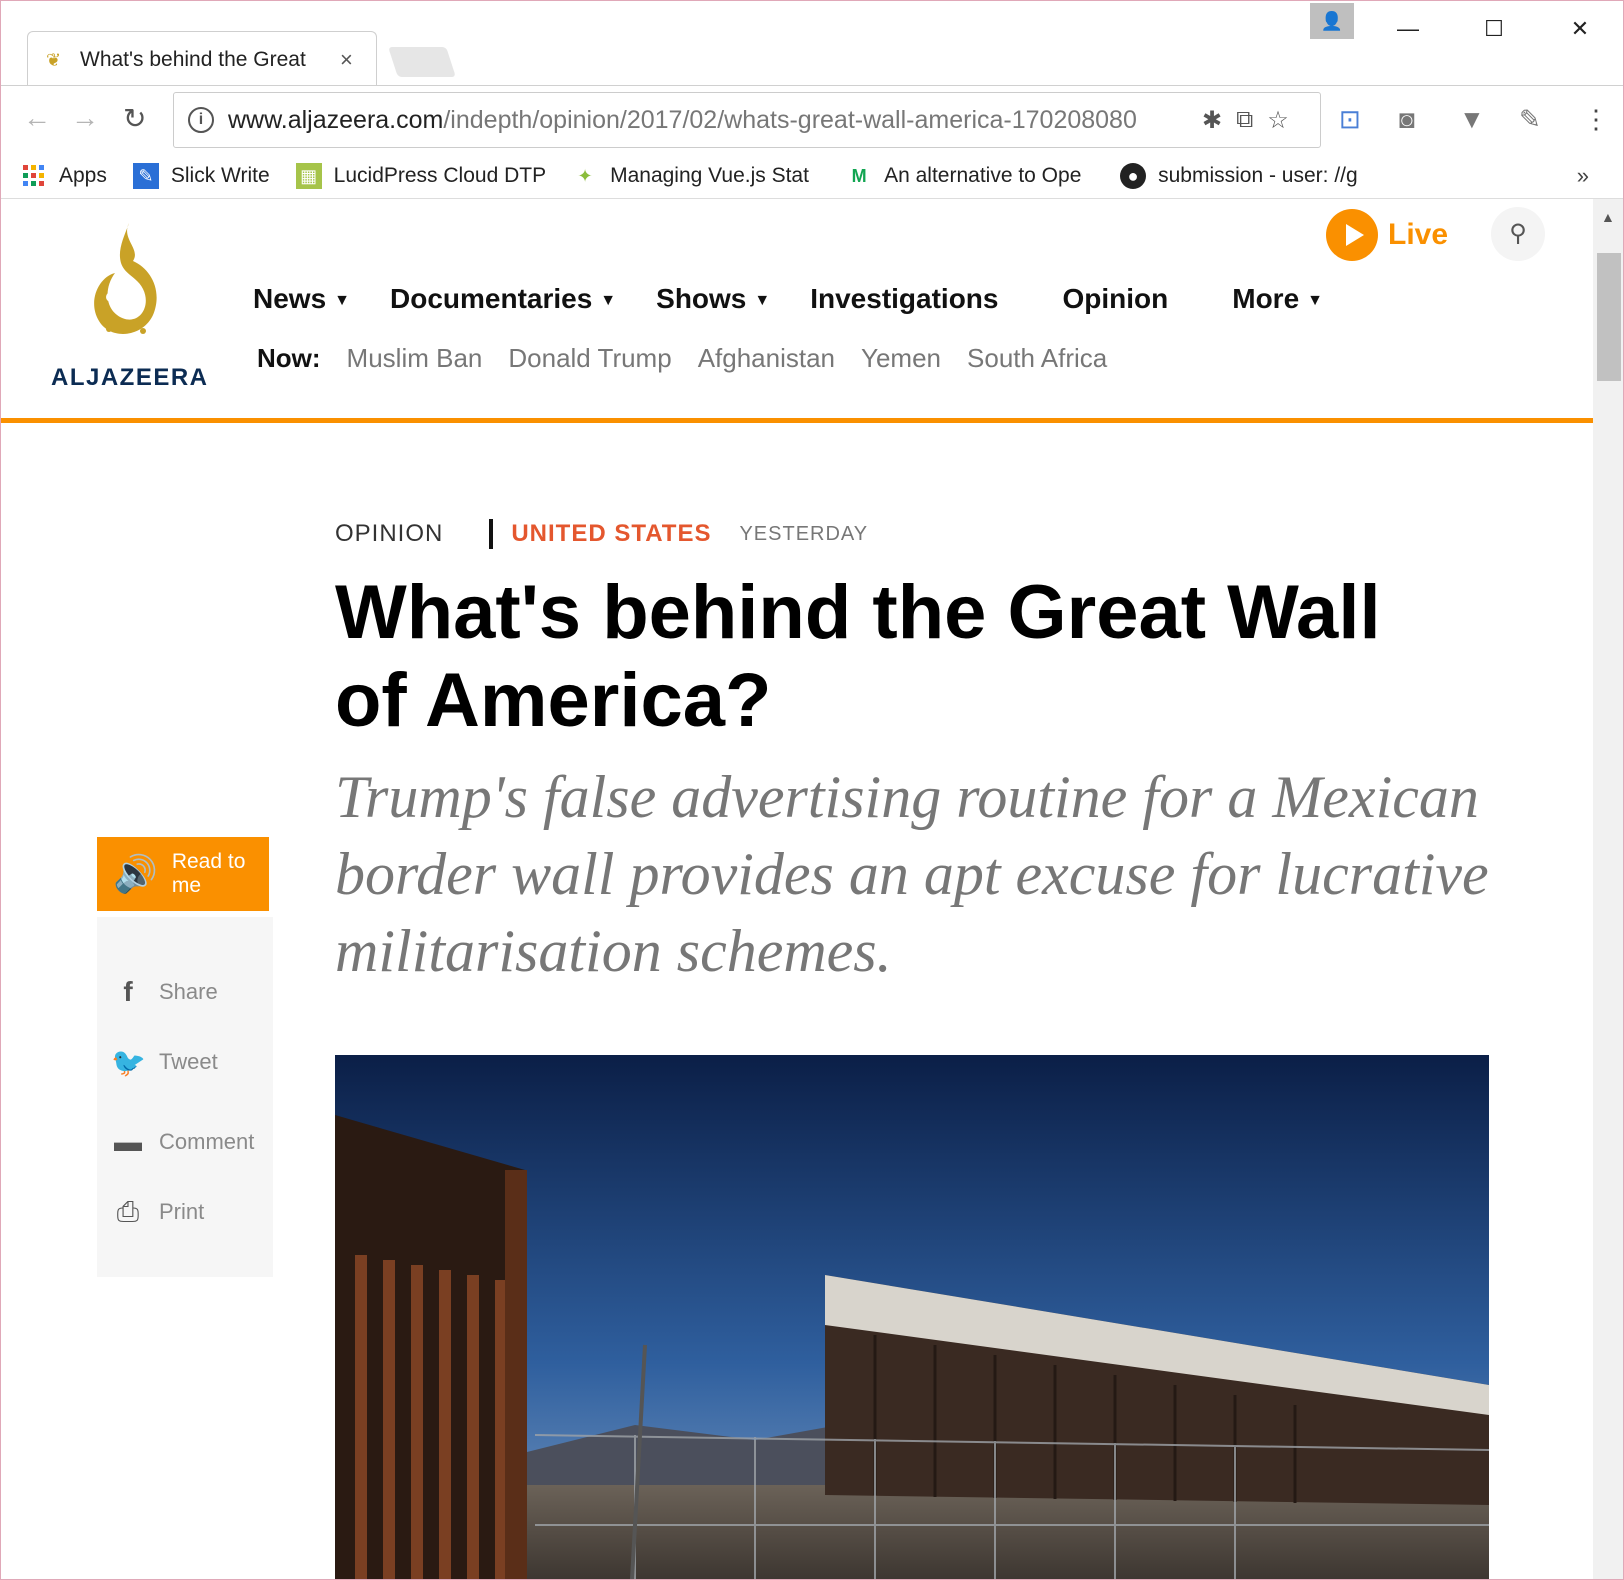 This screenshot has height=1580, width=1624. I want to click on bookmark-lucidpress: ▦ LucidPress Cloud DTP, so click(420, 175).